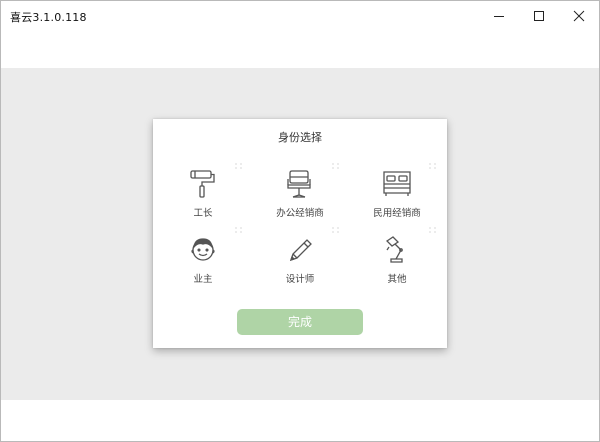  I want to click on desk-lamp-icon, so click(394, 249).